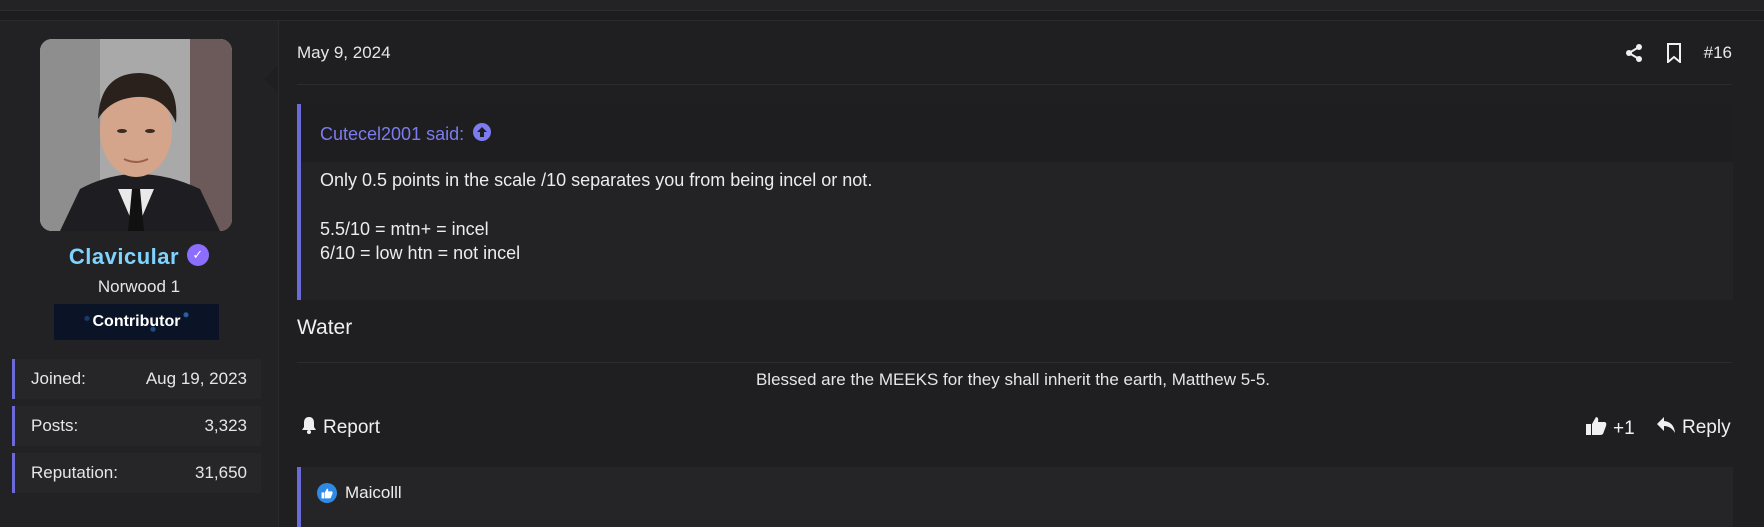 The height and width of the screenshot is (527, 1764). Describe the element at coordinates (139, 286) in the screenshot. I see `user-title: Norwood 1` at that location.